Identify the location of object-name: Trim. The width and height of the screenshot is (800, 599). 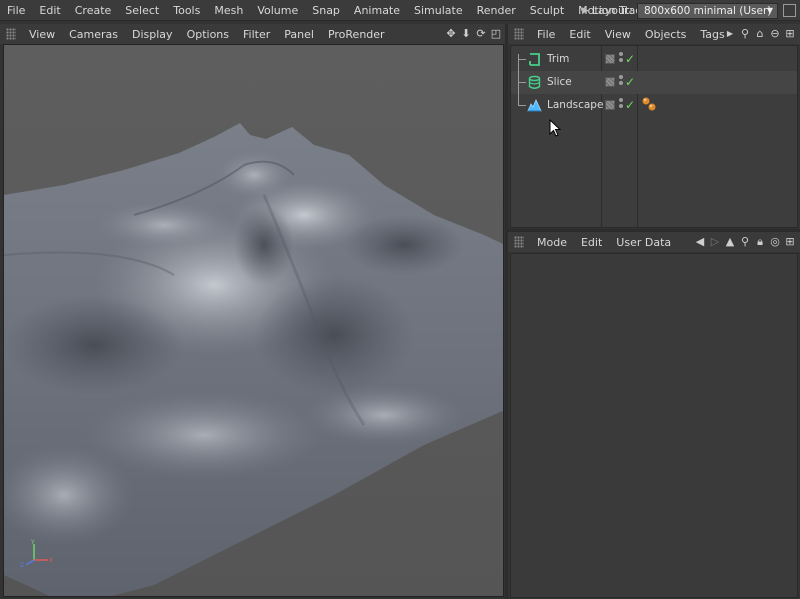
(558, 59).